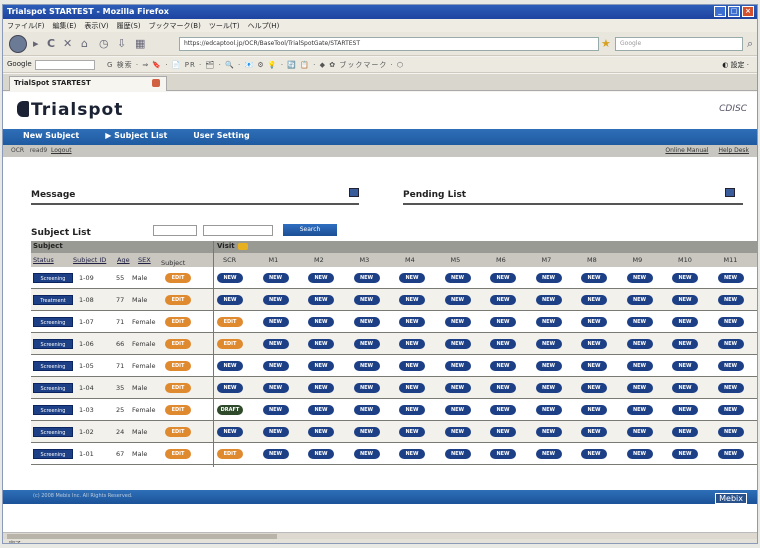 The height and width of the screenshot is (548, 760). What do you see at coordinates (734, 150) in the screenshot?
I see `help-desk-link: Help Desk` at bounding box center [734, 150].